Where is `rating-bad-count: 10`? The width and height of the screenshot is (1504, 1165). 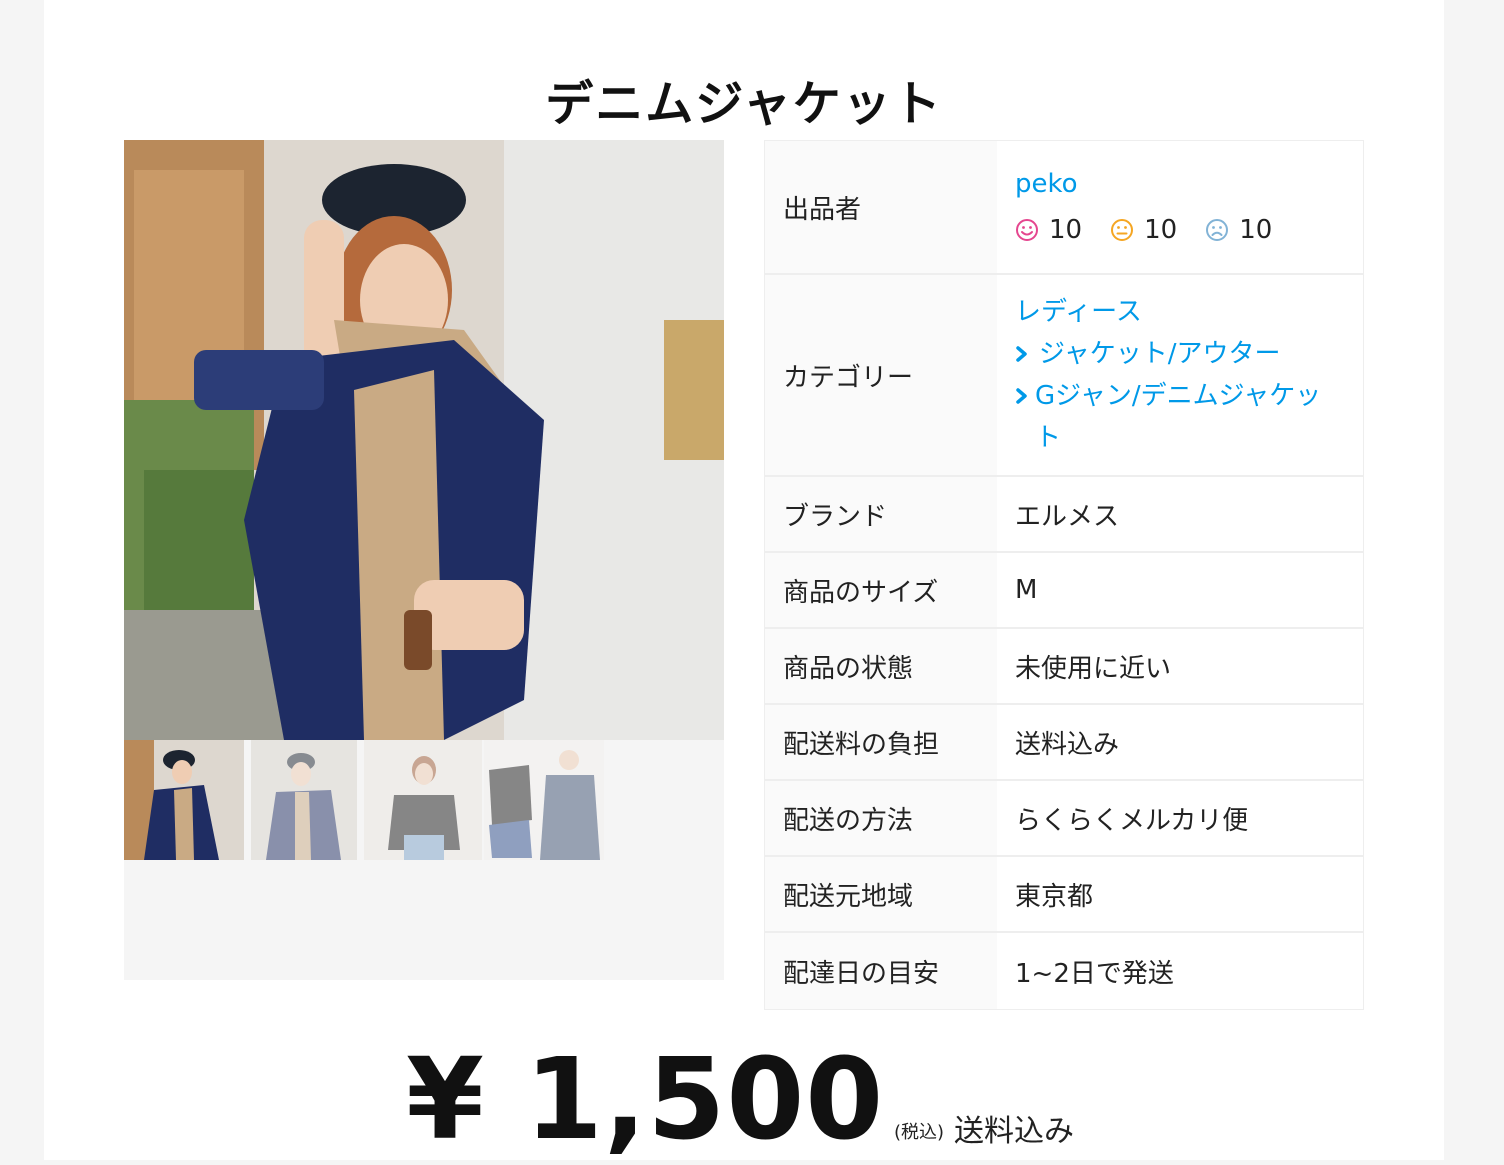
rating-bad-count: 10 is located at coordinates (1256, 230).